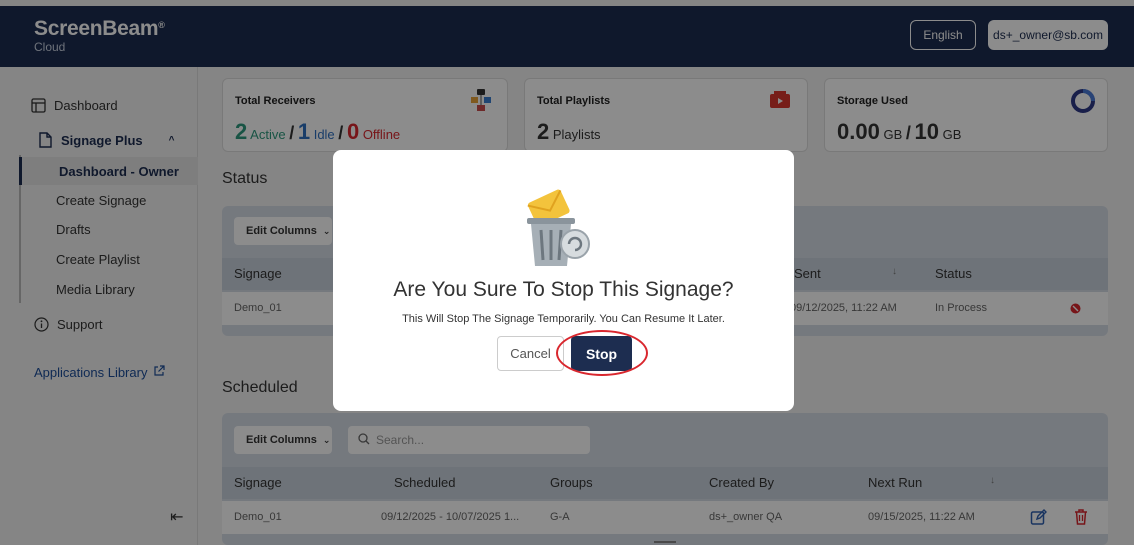 The width and height of the screenshot is (1134, 545). I want to click on highlight-annotation, so click(602, 353).